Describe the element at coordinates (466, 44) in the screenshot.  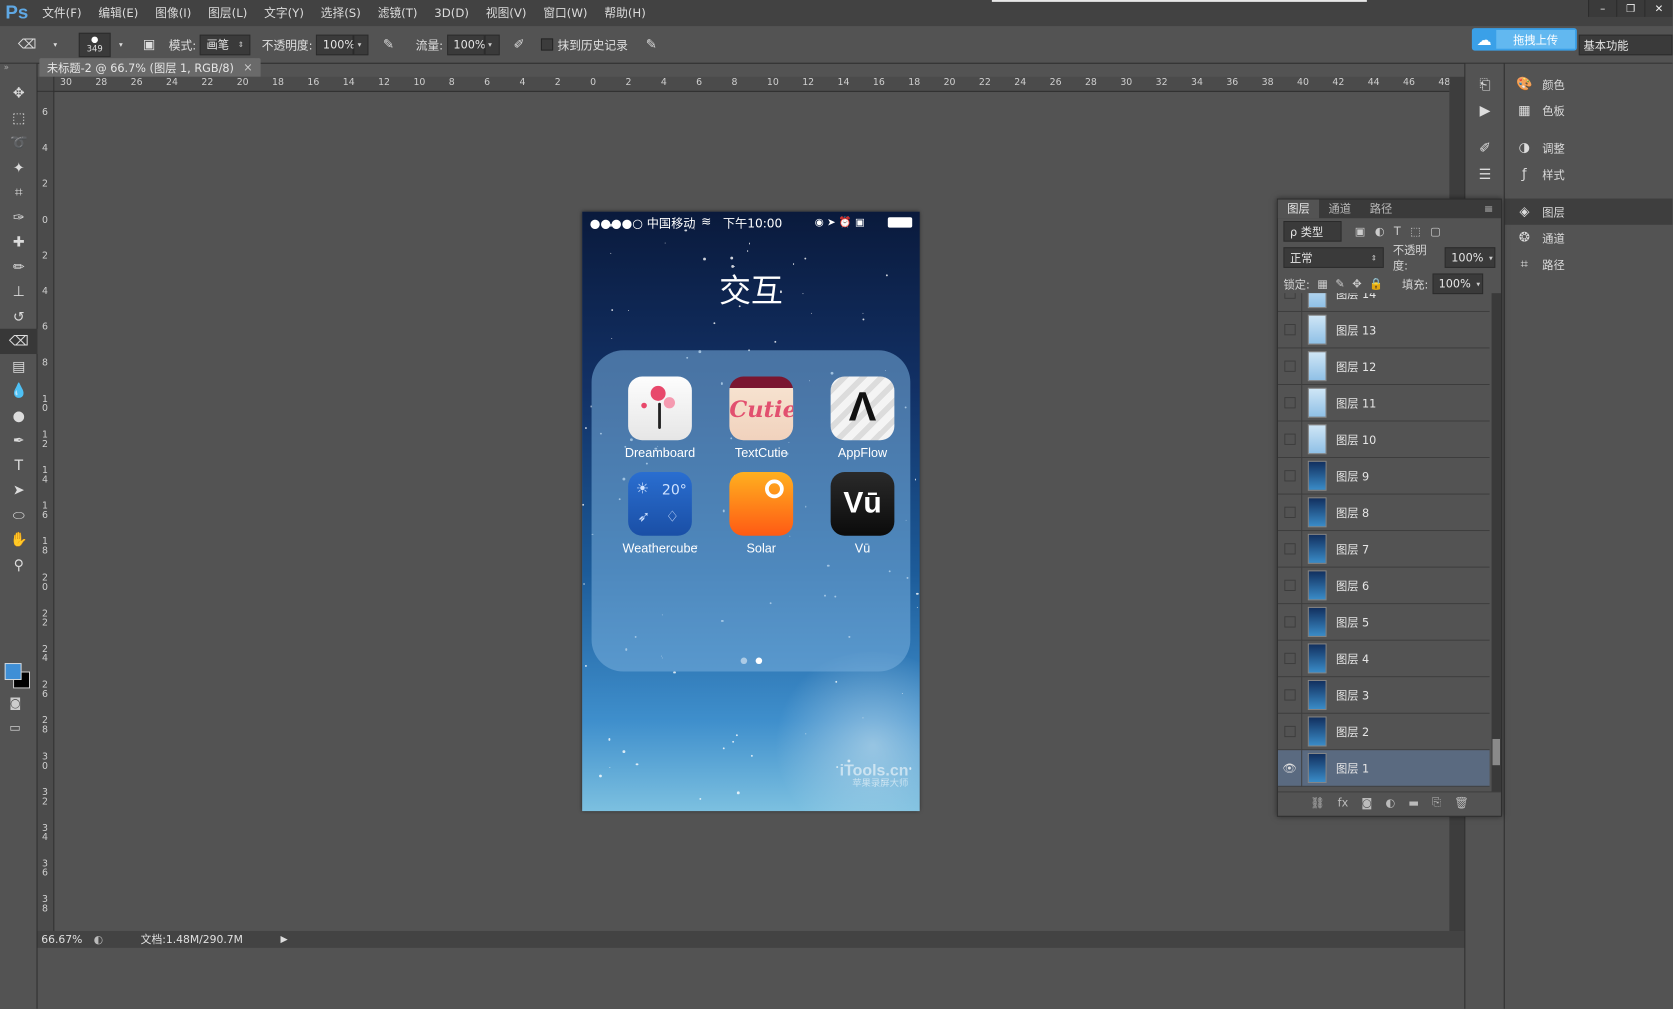
I see `flow-input: 100%` at that location.